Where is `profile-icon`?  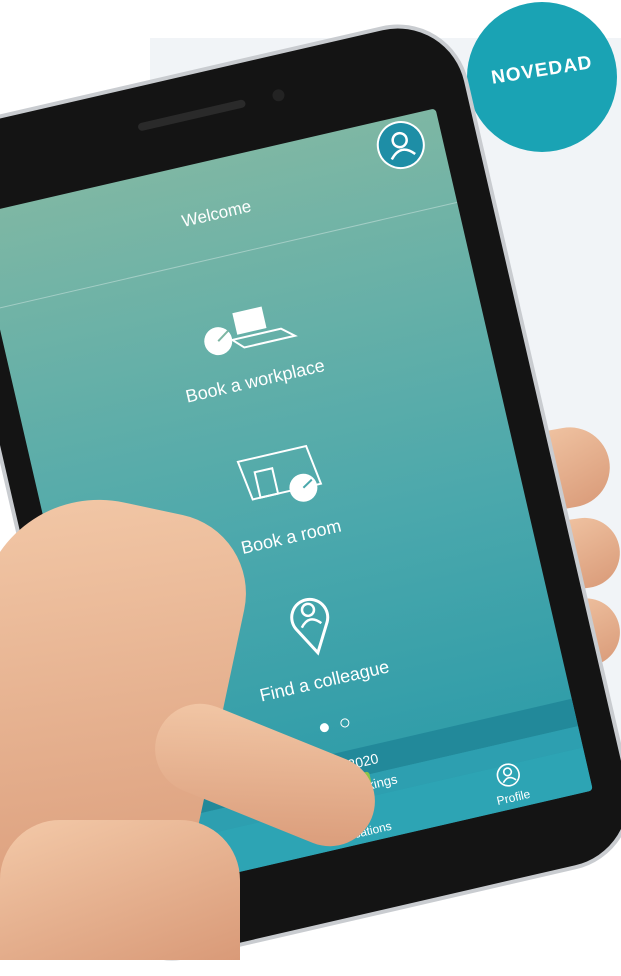 profile-icon is located at coordinates (508, 775).